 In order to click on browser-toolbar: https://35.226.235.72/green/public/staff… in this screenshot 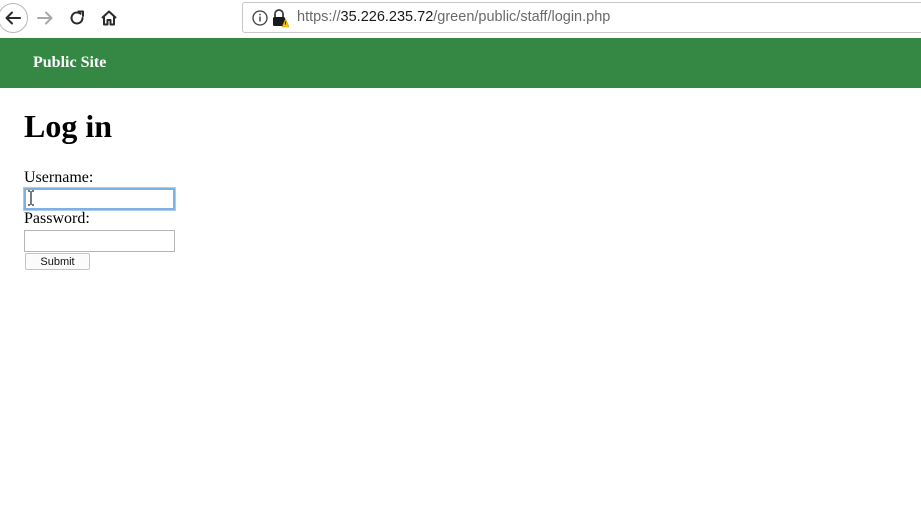, I will do `click(460, 19)`.